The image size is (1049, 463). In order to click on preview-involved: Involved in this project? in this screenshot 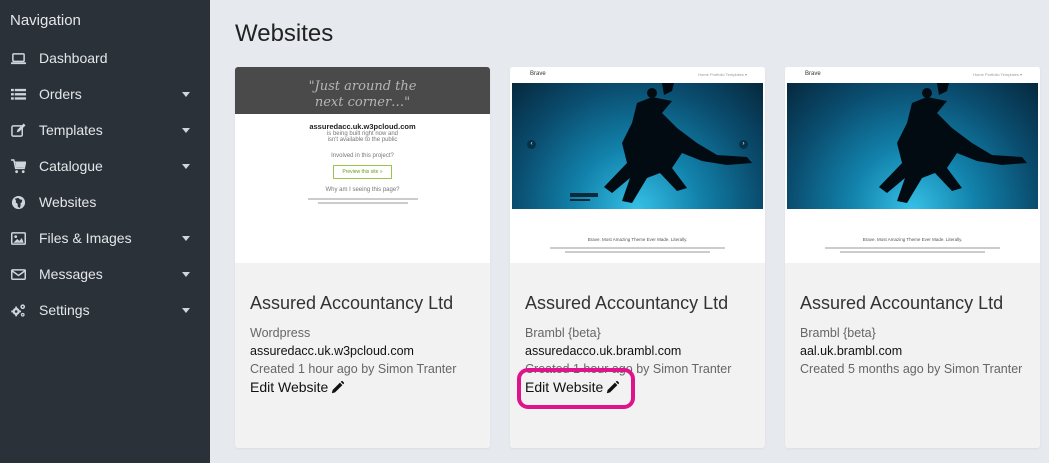, I will do `click(362, 156)`.